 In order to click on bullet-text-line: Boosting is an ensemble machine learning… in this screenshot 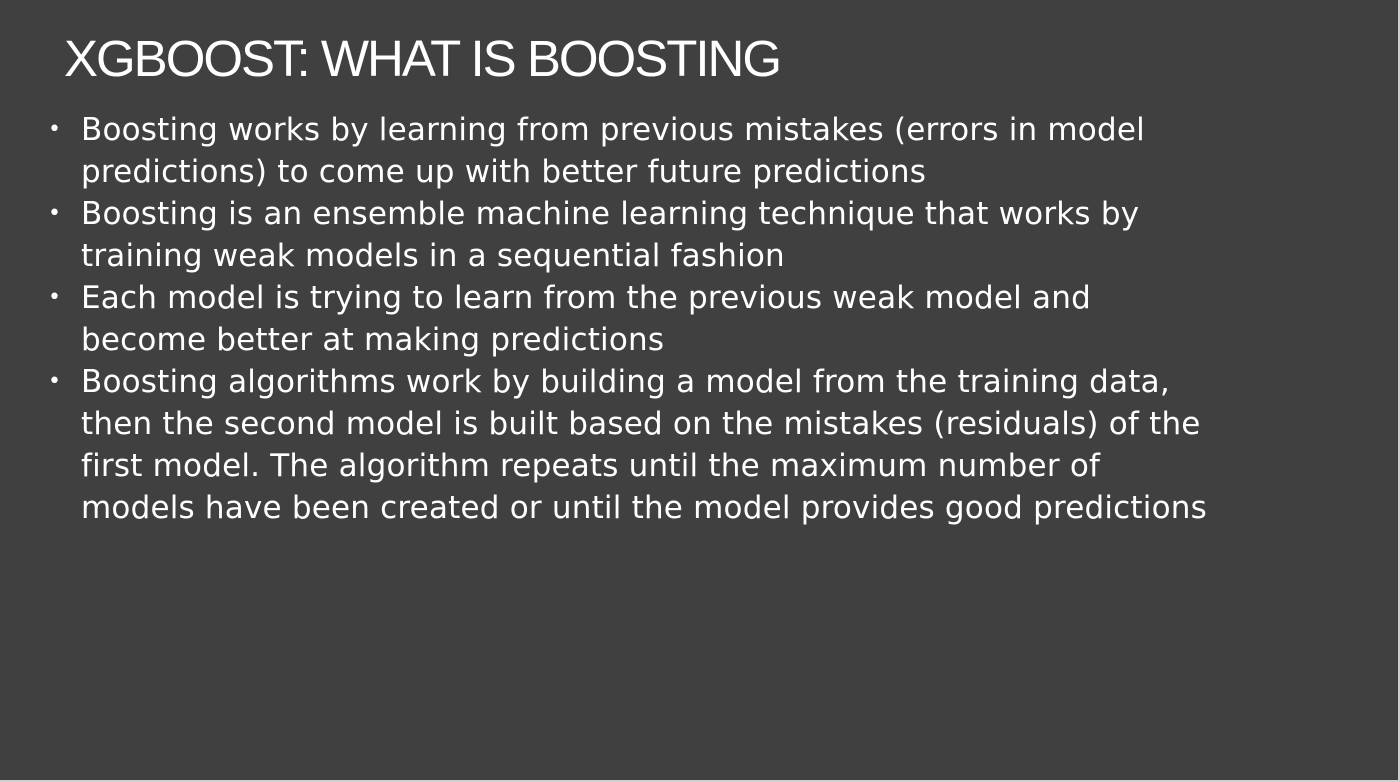, I will do `click(610, 214)`.